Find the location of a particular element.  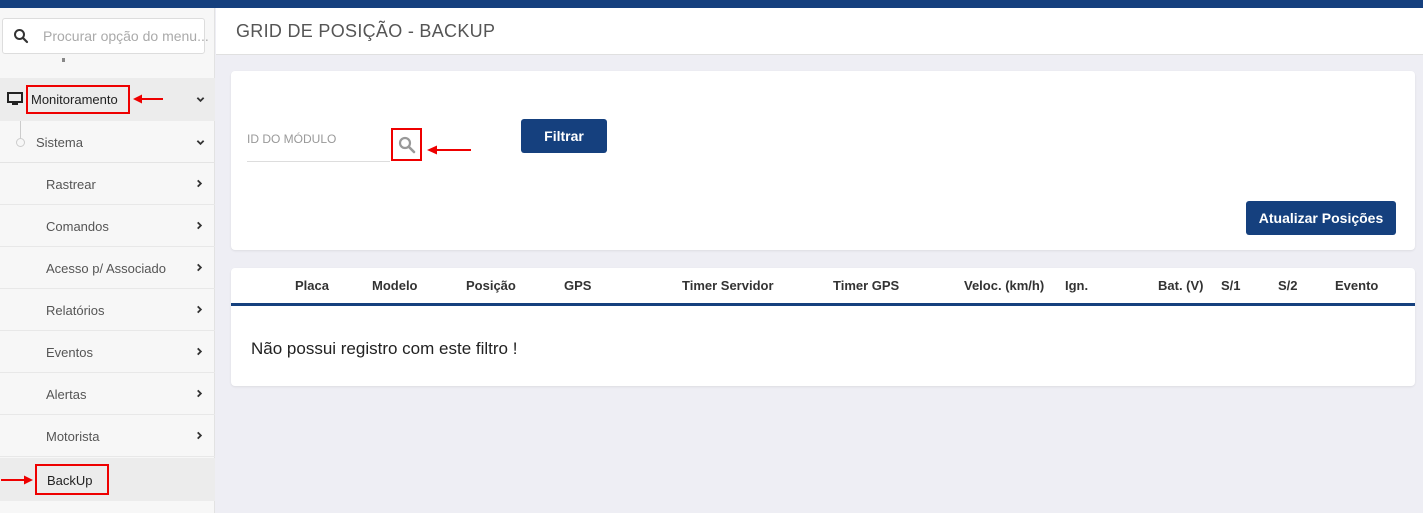

column-header-timer-servidor: Timer Servidor is located at coordinates (728, 285).